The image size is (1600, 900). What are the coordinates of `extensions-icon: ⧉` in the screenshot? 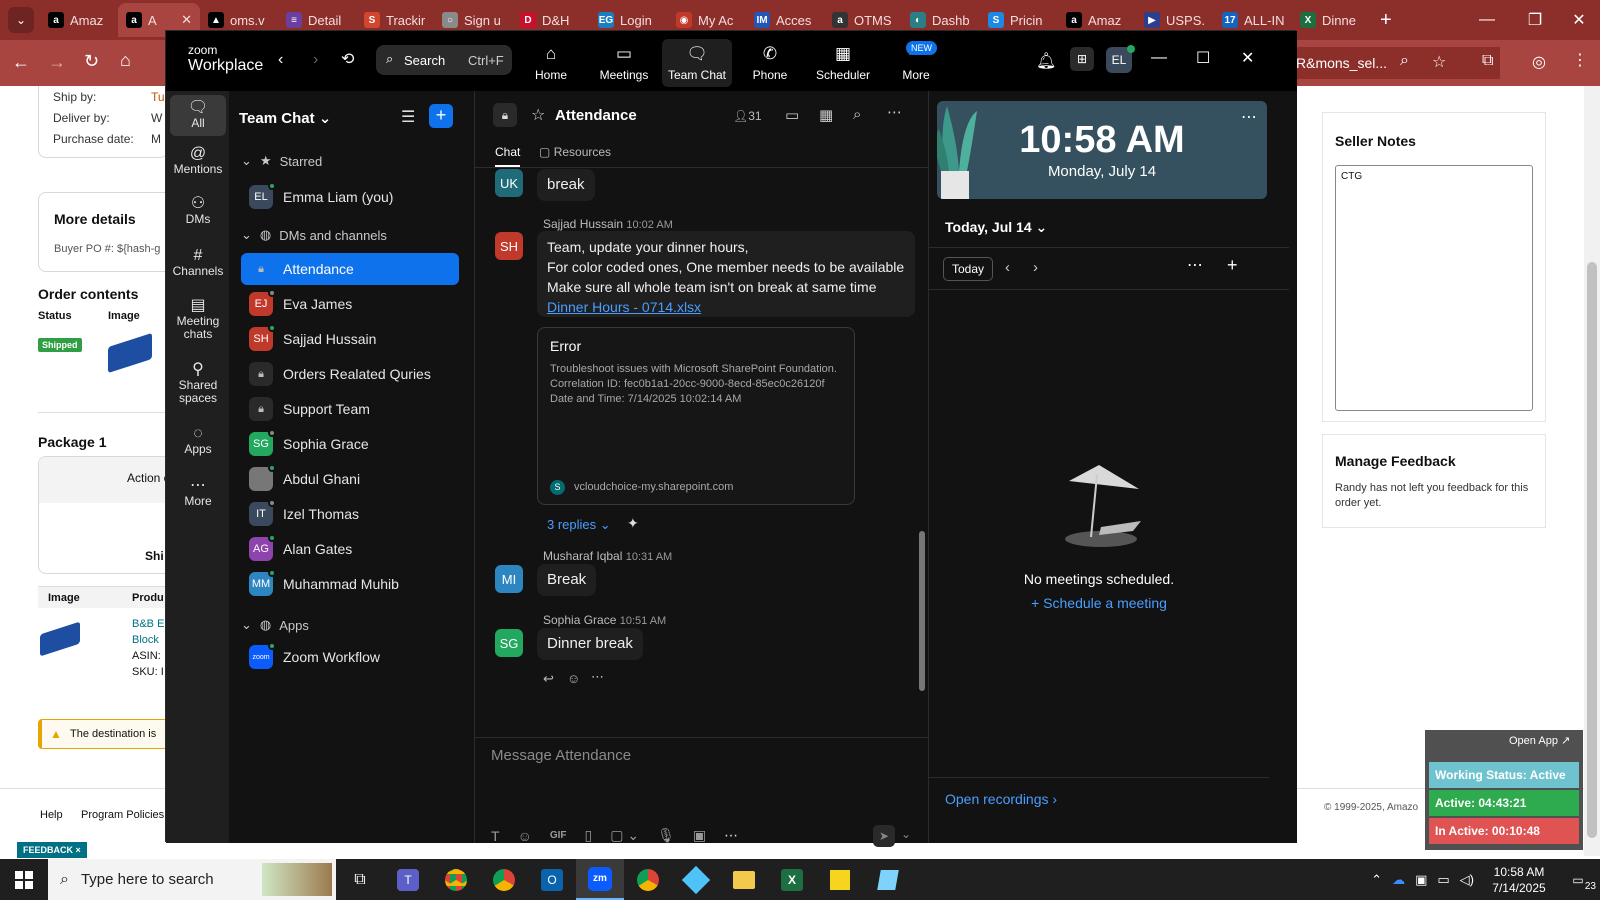 It's located at (1487, 61).